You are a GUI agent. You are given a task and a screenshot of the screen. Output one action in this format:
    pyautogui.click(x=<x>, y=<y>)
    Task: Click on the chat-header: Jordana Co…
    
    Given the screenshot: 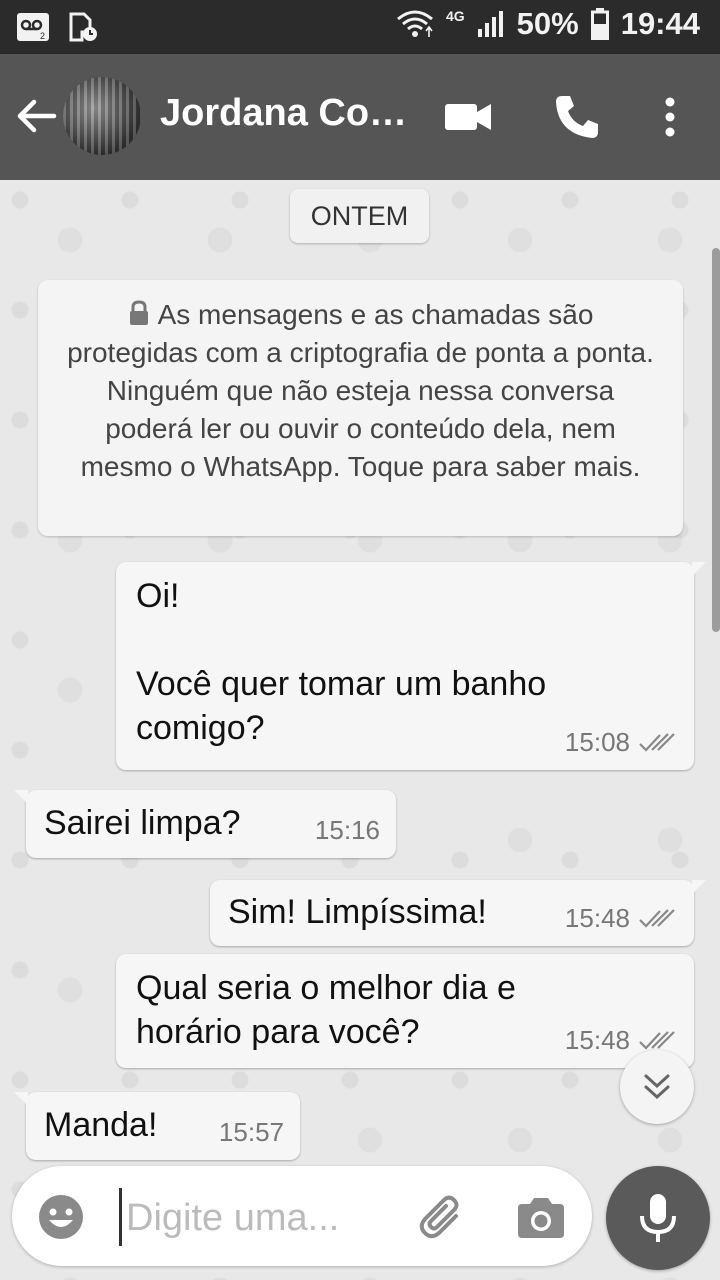 What is the action you would take?
    pyautogui.click(x=360, y=117)
    